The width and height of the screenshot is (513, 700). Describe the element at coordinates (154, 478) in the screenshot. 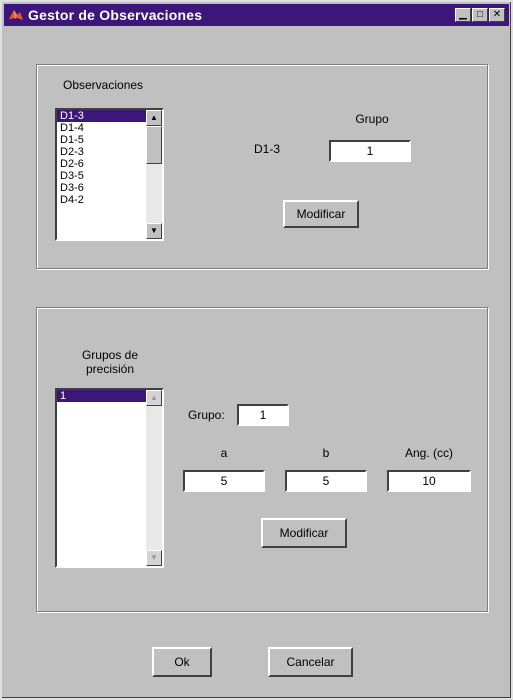

I see `grupos-scrollbar: ▲ ▼` at that location.